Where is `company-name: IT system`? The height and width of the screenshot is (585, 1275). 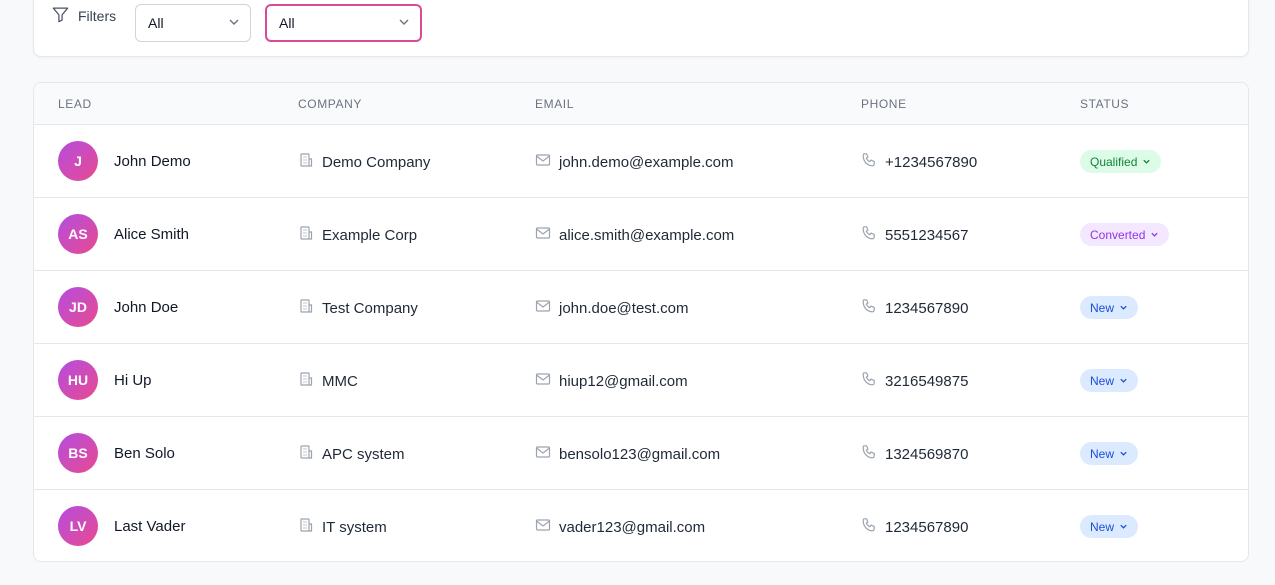 company-name: IT system is located at coordinates (354, 527).